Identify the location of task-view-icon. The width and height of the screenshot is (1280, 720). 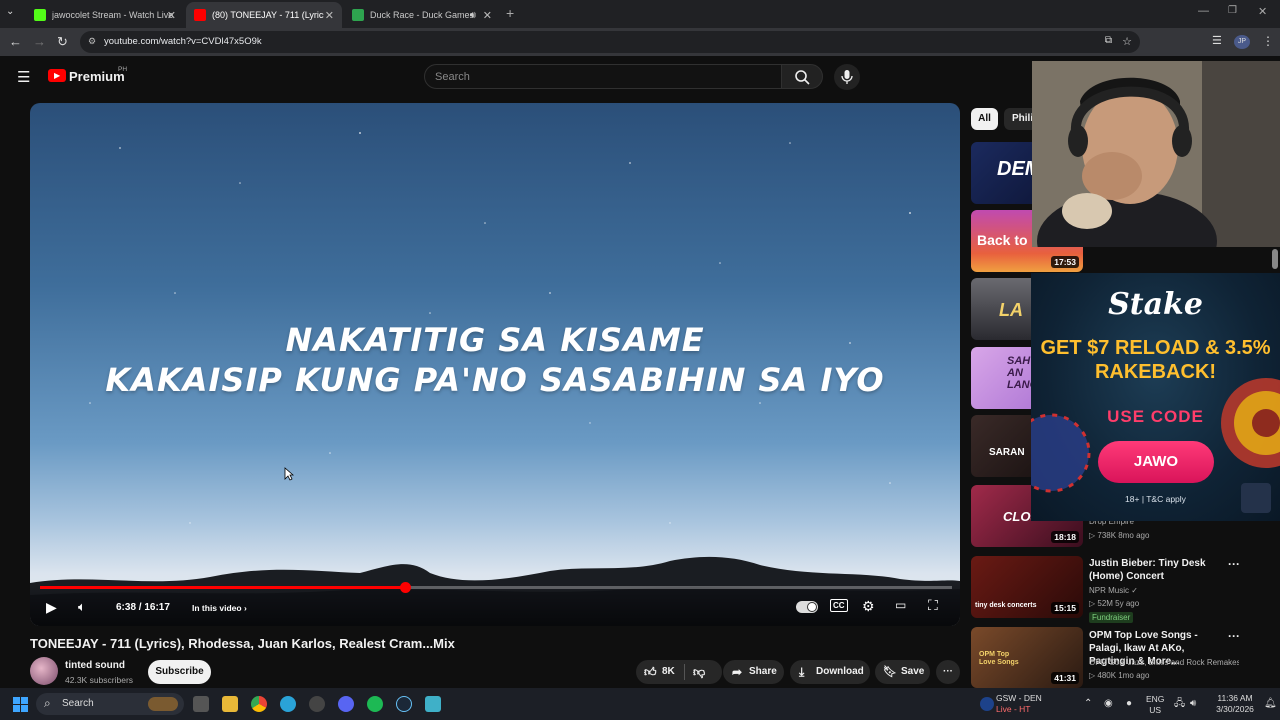
(201, 704).